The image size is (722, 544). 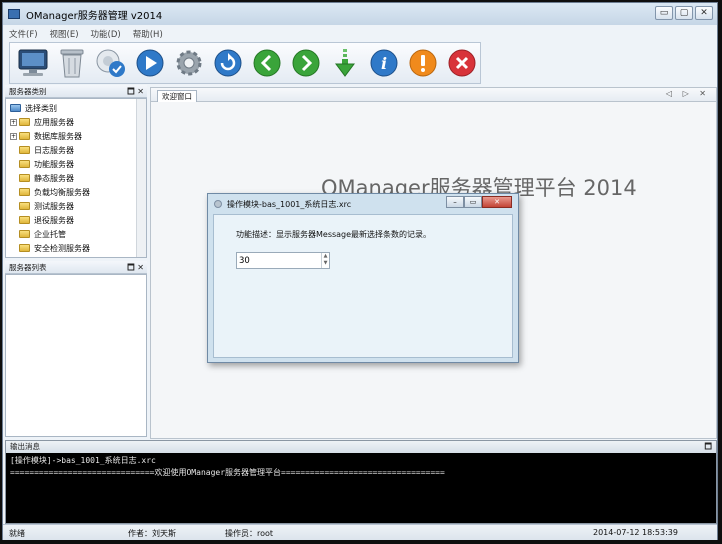 I want to click on svg-text: i, so click(x=383, y=63).